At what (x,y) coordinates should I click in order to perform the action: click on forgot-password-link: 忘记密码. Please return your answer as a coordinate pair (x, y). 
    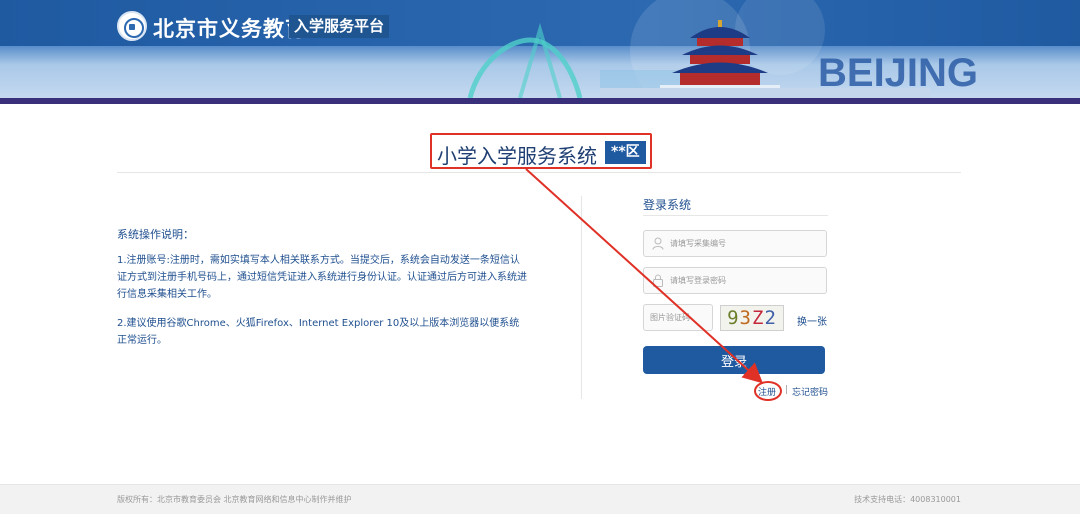
    Looking at the image, I should click on (810, 391).